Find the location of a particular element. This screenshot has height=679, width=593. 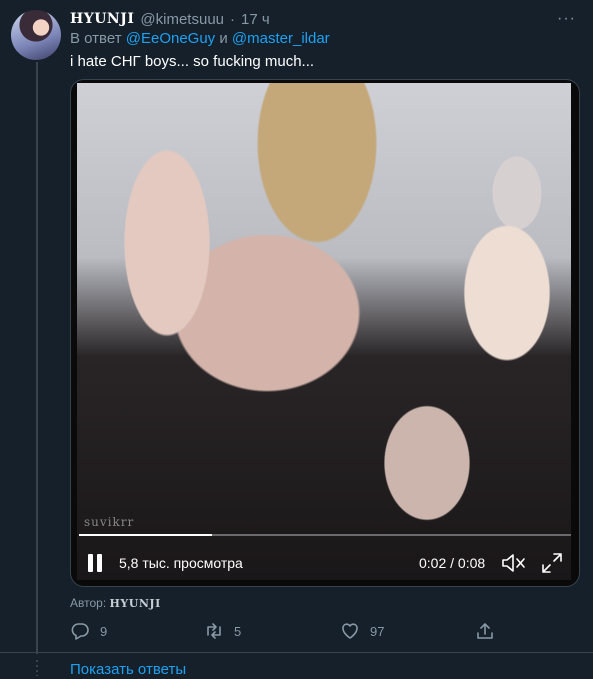

avatar is located at coordinates (36, 35).